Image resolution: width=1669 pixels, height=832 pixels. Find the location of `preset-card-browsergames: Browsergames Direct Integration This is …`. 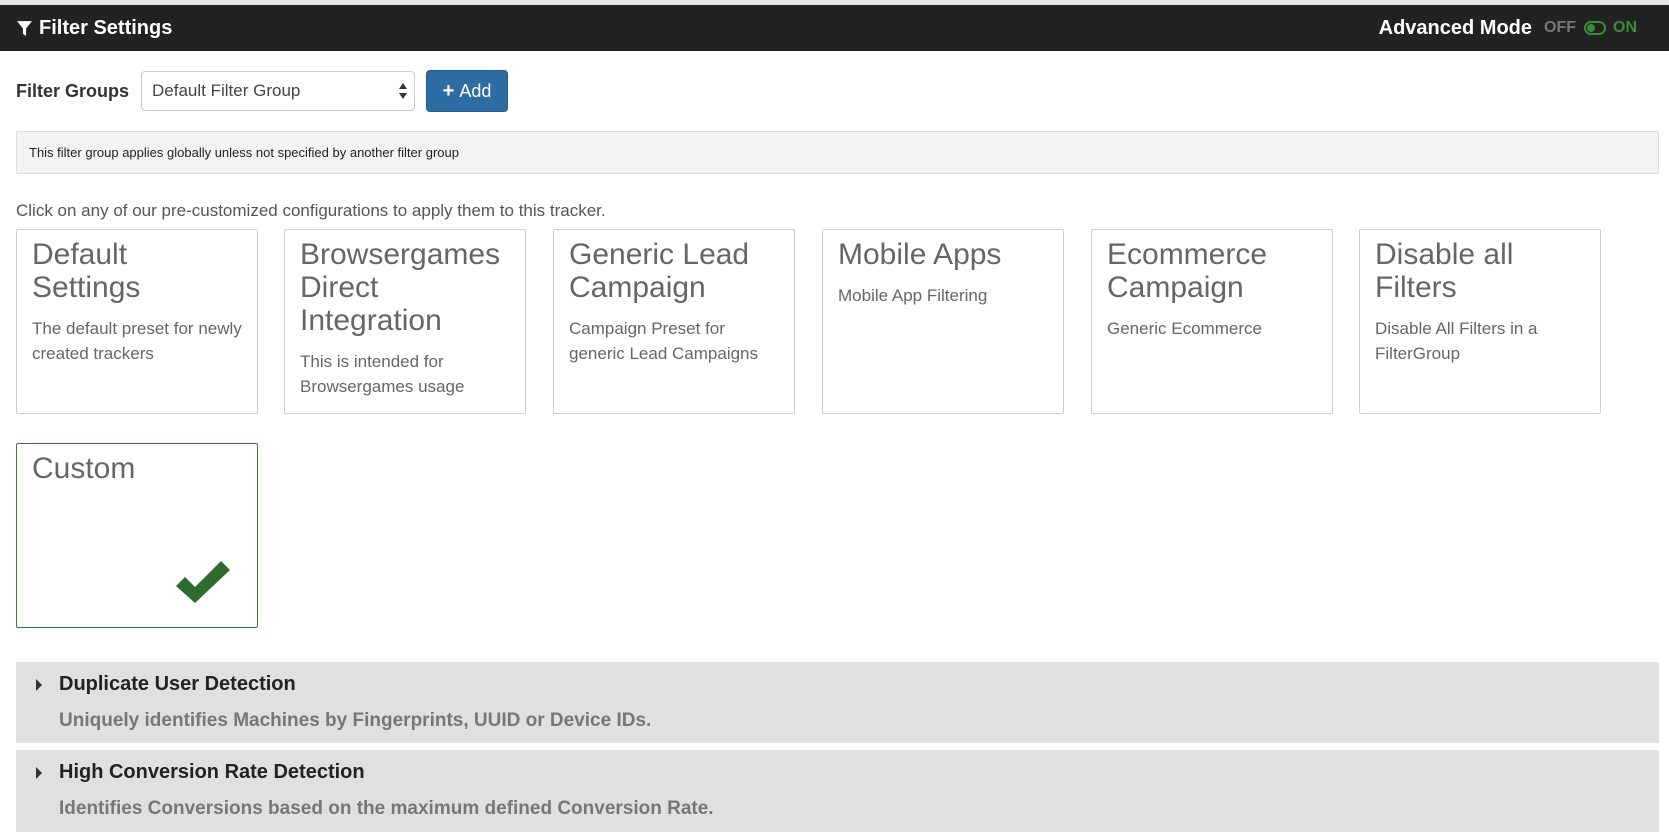

preset-card-browsergames: Browsergames Direct Integration This is … is located at coordinates (405, 321).